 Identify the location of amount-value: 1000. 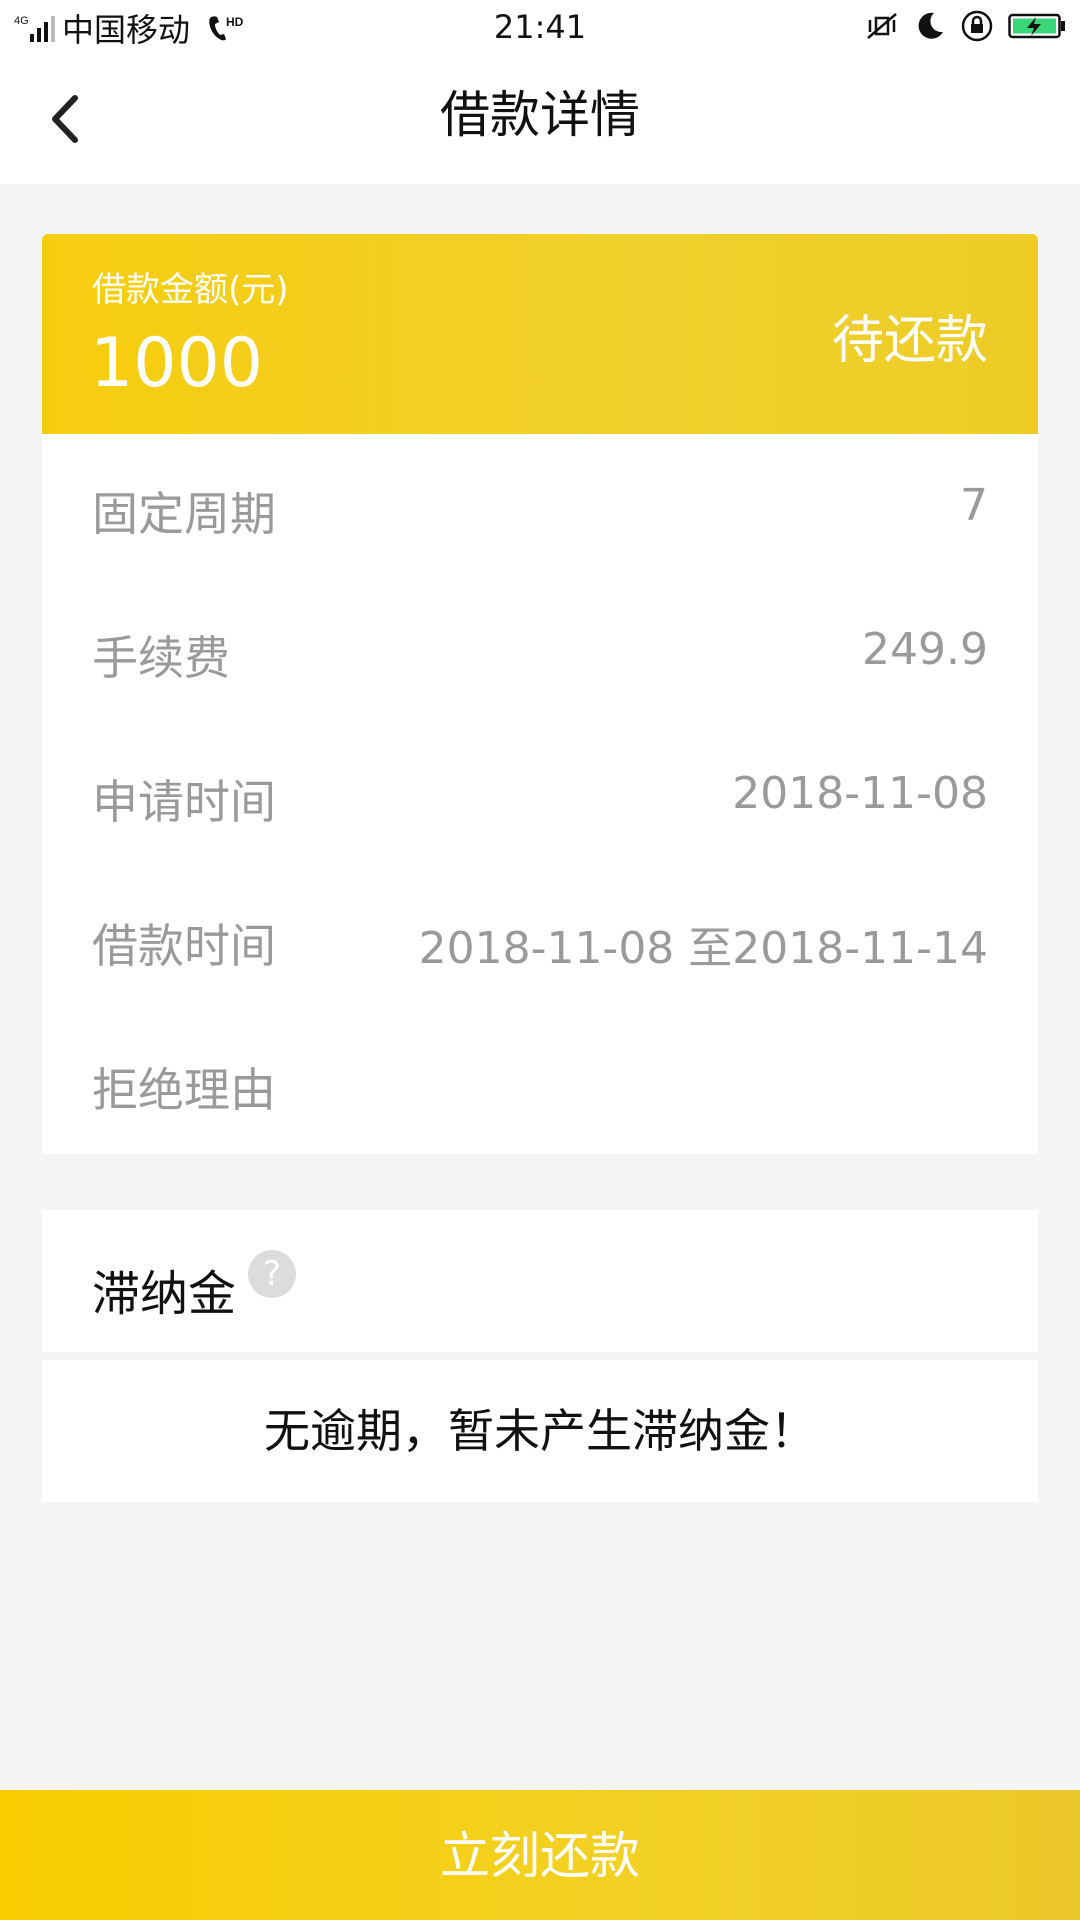
(177, 363).